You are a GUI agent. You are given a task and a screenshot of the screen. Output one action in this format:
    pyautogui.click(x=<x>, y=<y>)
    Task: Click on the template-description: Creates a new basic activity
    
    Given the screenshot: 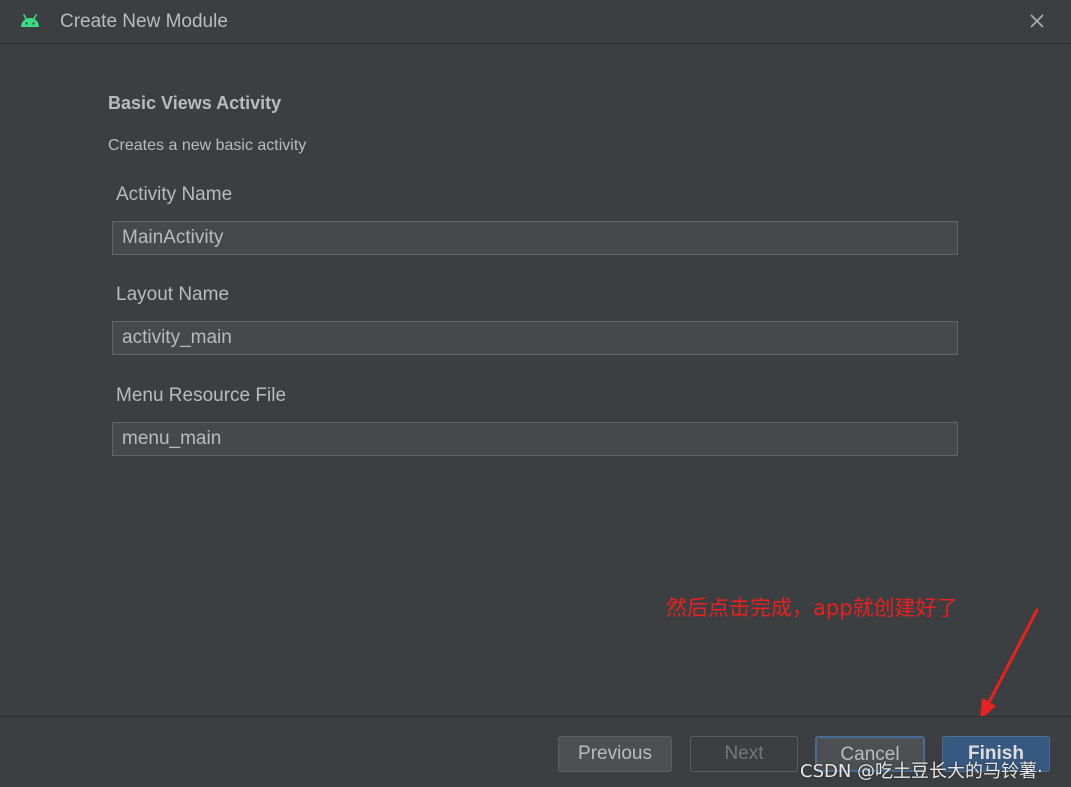 What is the action you would take?
    pyautogui.click(x=207, y=145)
    